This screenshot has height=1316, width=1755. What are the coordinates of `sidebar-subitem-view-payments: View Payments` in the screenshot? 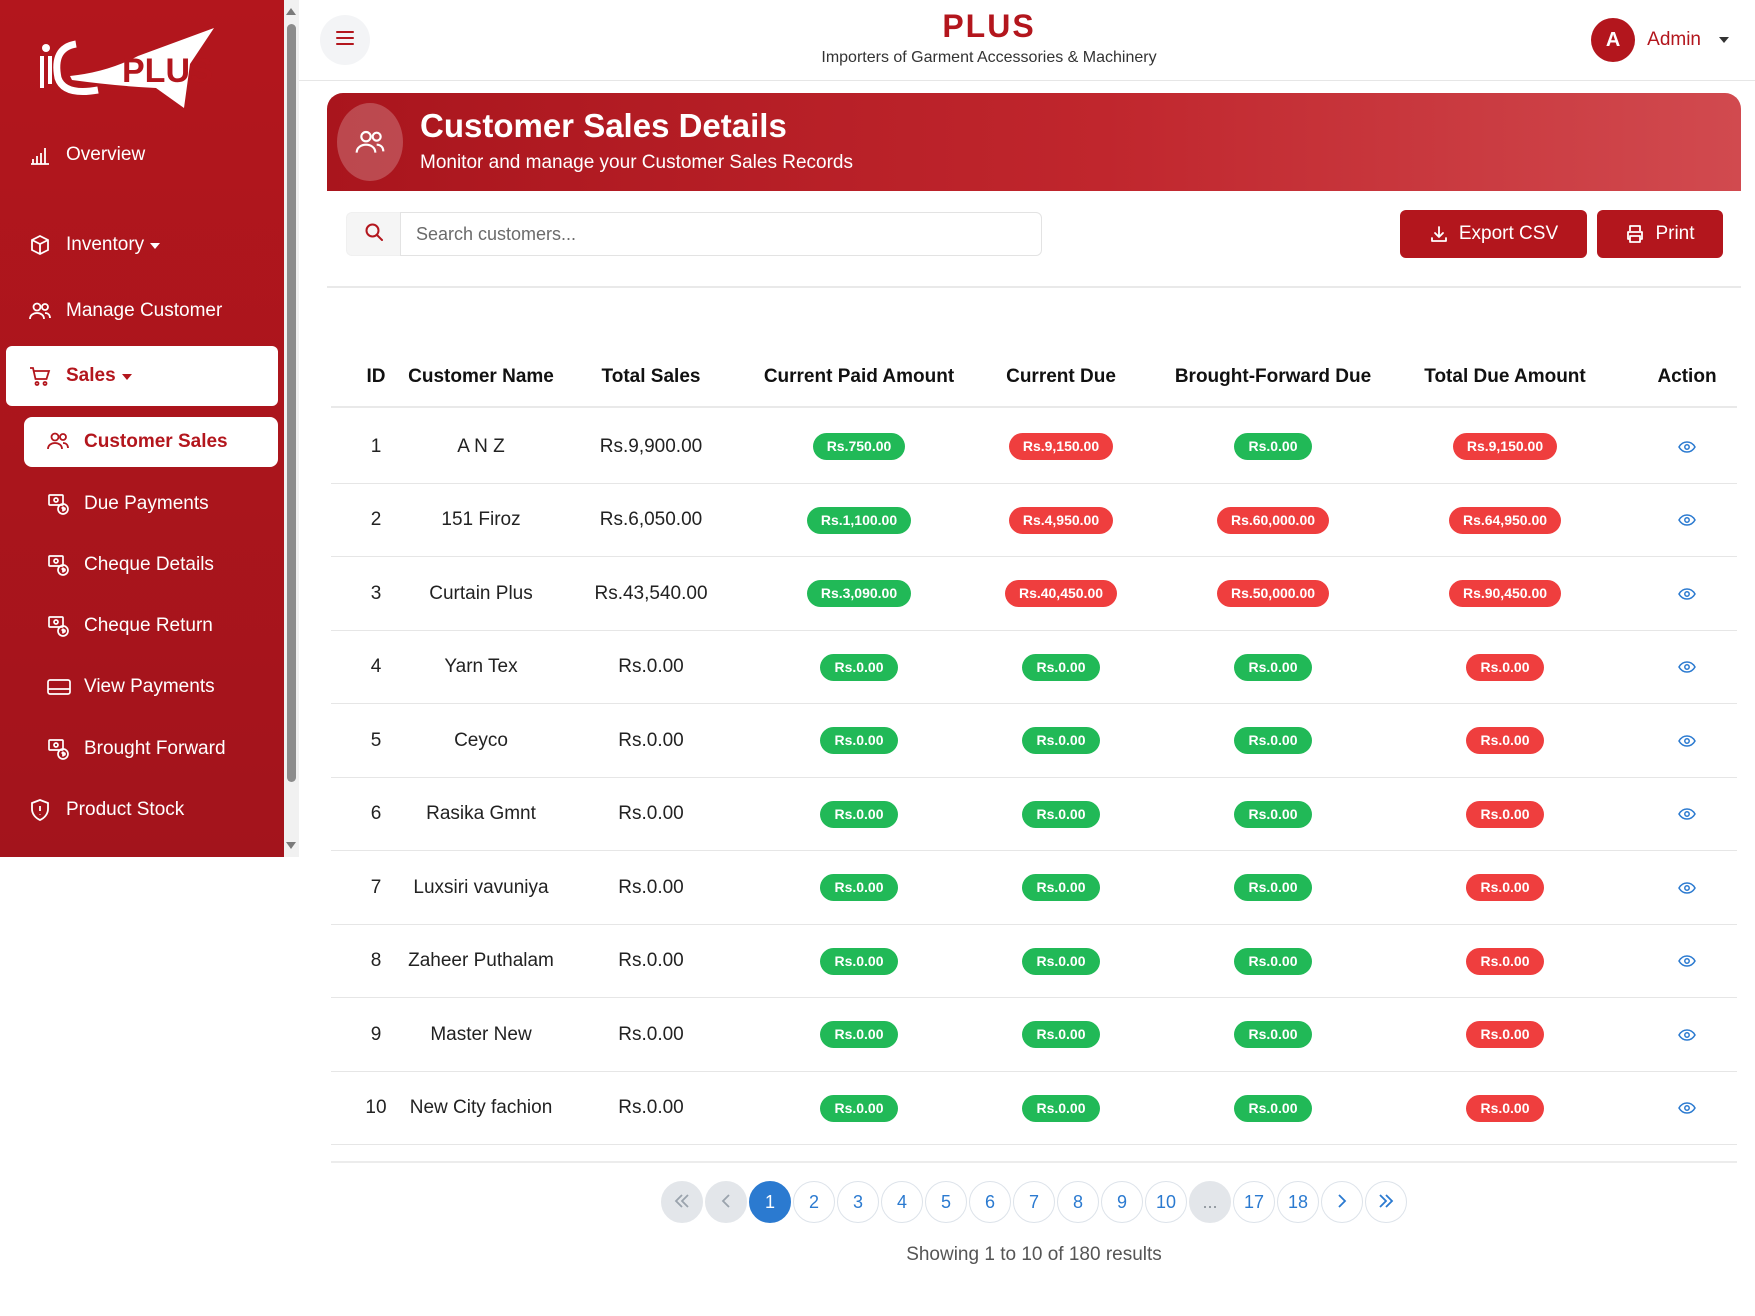 It's located at (151, 687).